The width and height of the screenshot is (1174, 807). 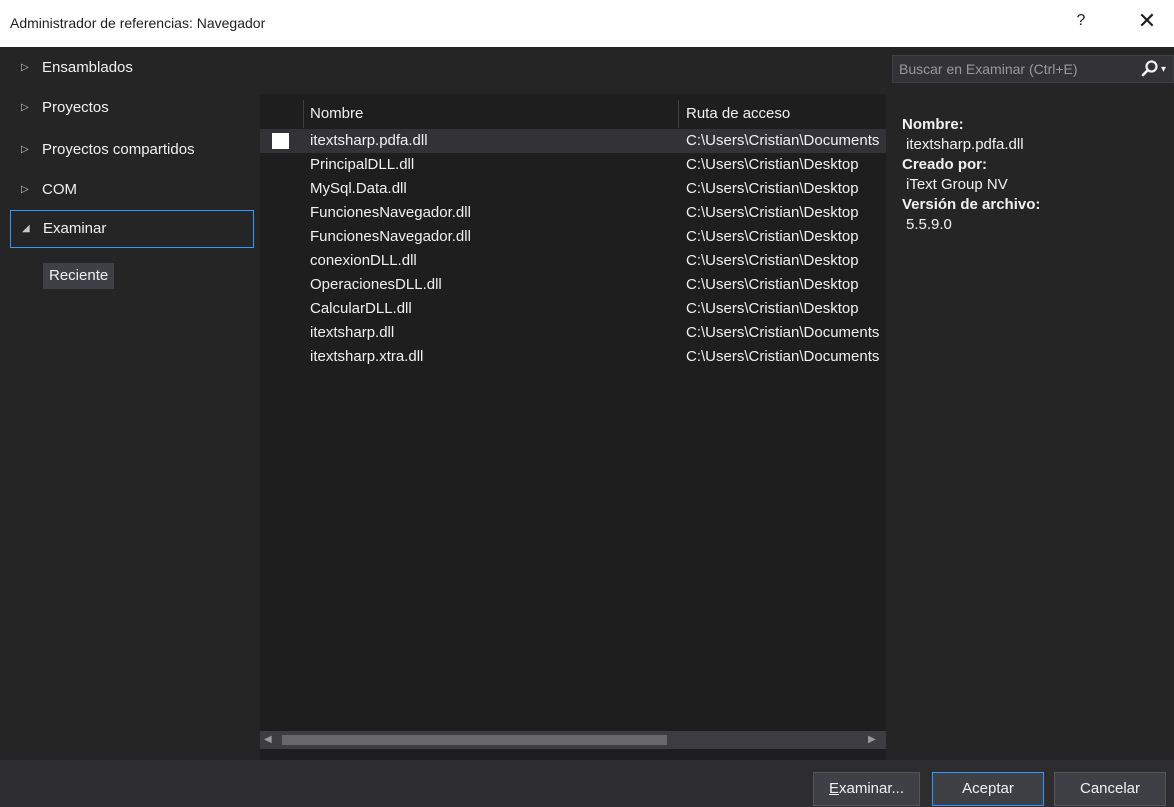 I want to click on detail-created-label: Creado por:, so click(x=945, y=164).